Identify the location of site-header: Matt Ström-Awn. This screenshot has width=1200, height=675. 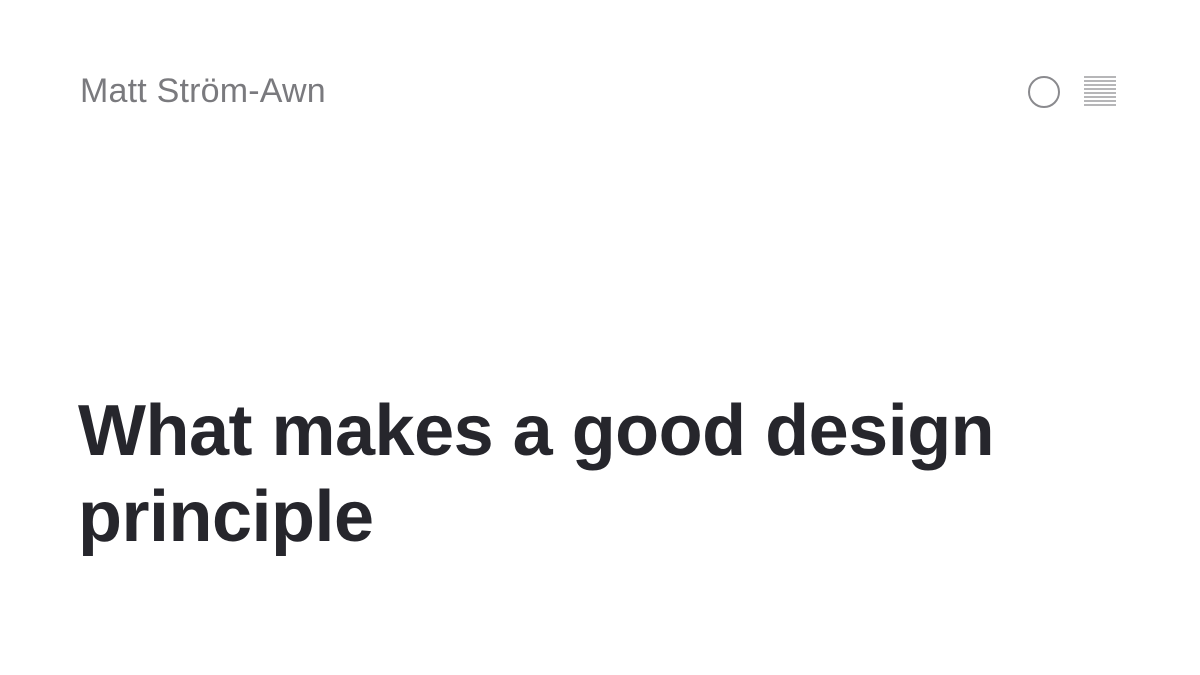
(600, 92).